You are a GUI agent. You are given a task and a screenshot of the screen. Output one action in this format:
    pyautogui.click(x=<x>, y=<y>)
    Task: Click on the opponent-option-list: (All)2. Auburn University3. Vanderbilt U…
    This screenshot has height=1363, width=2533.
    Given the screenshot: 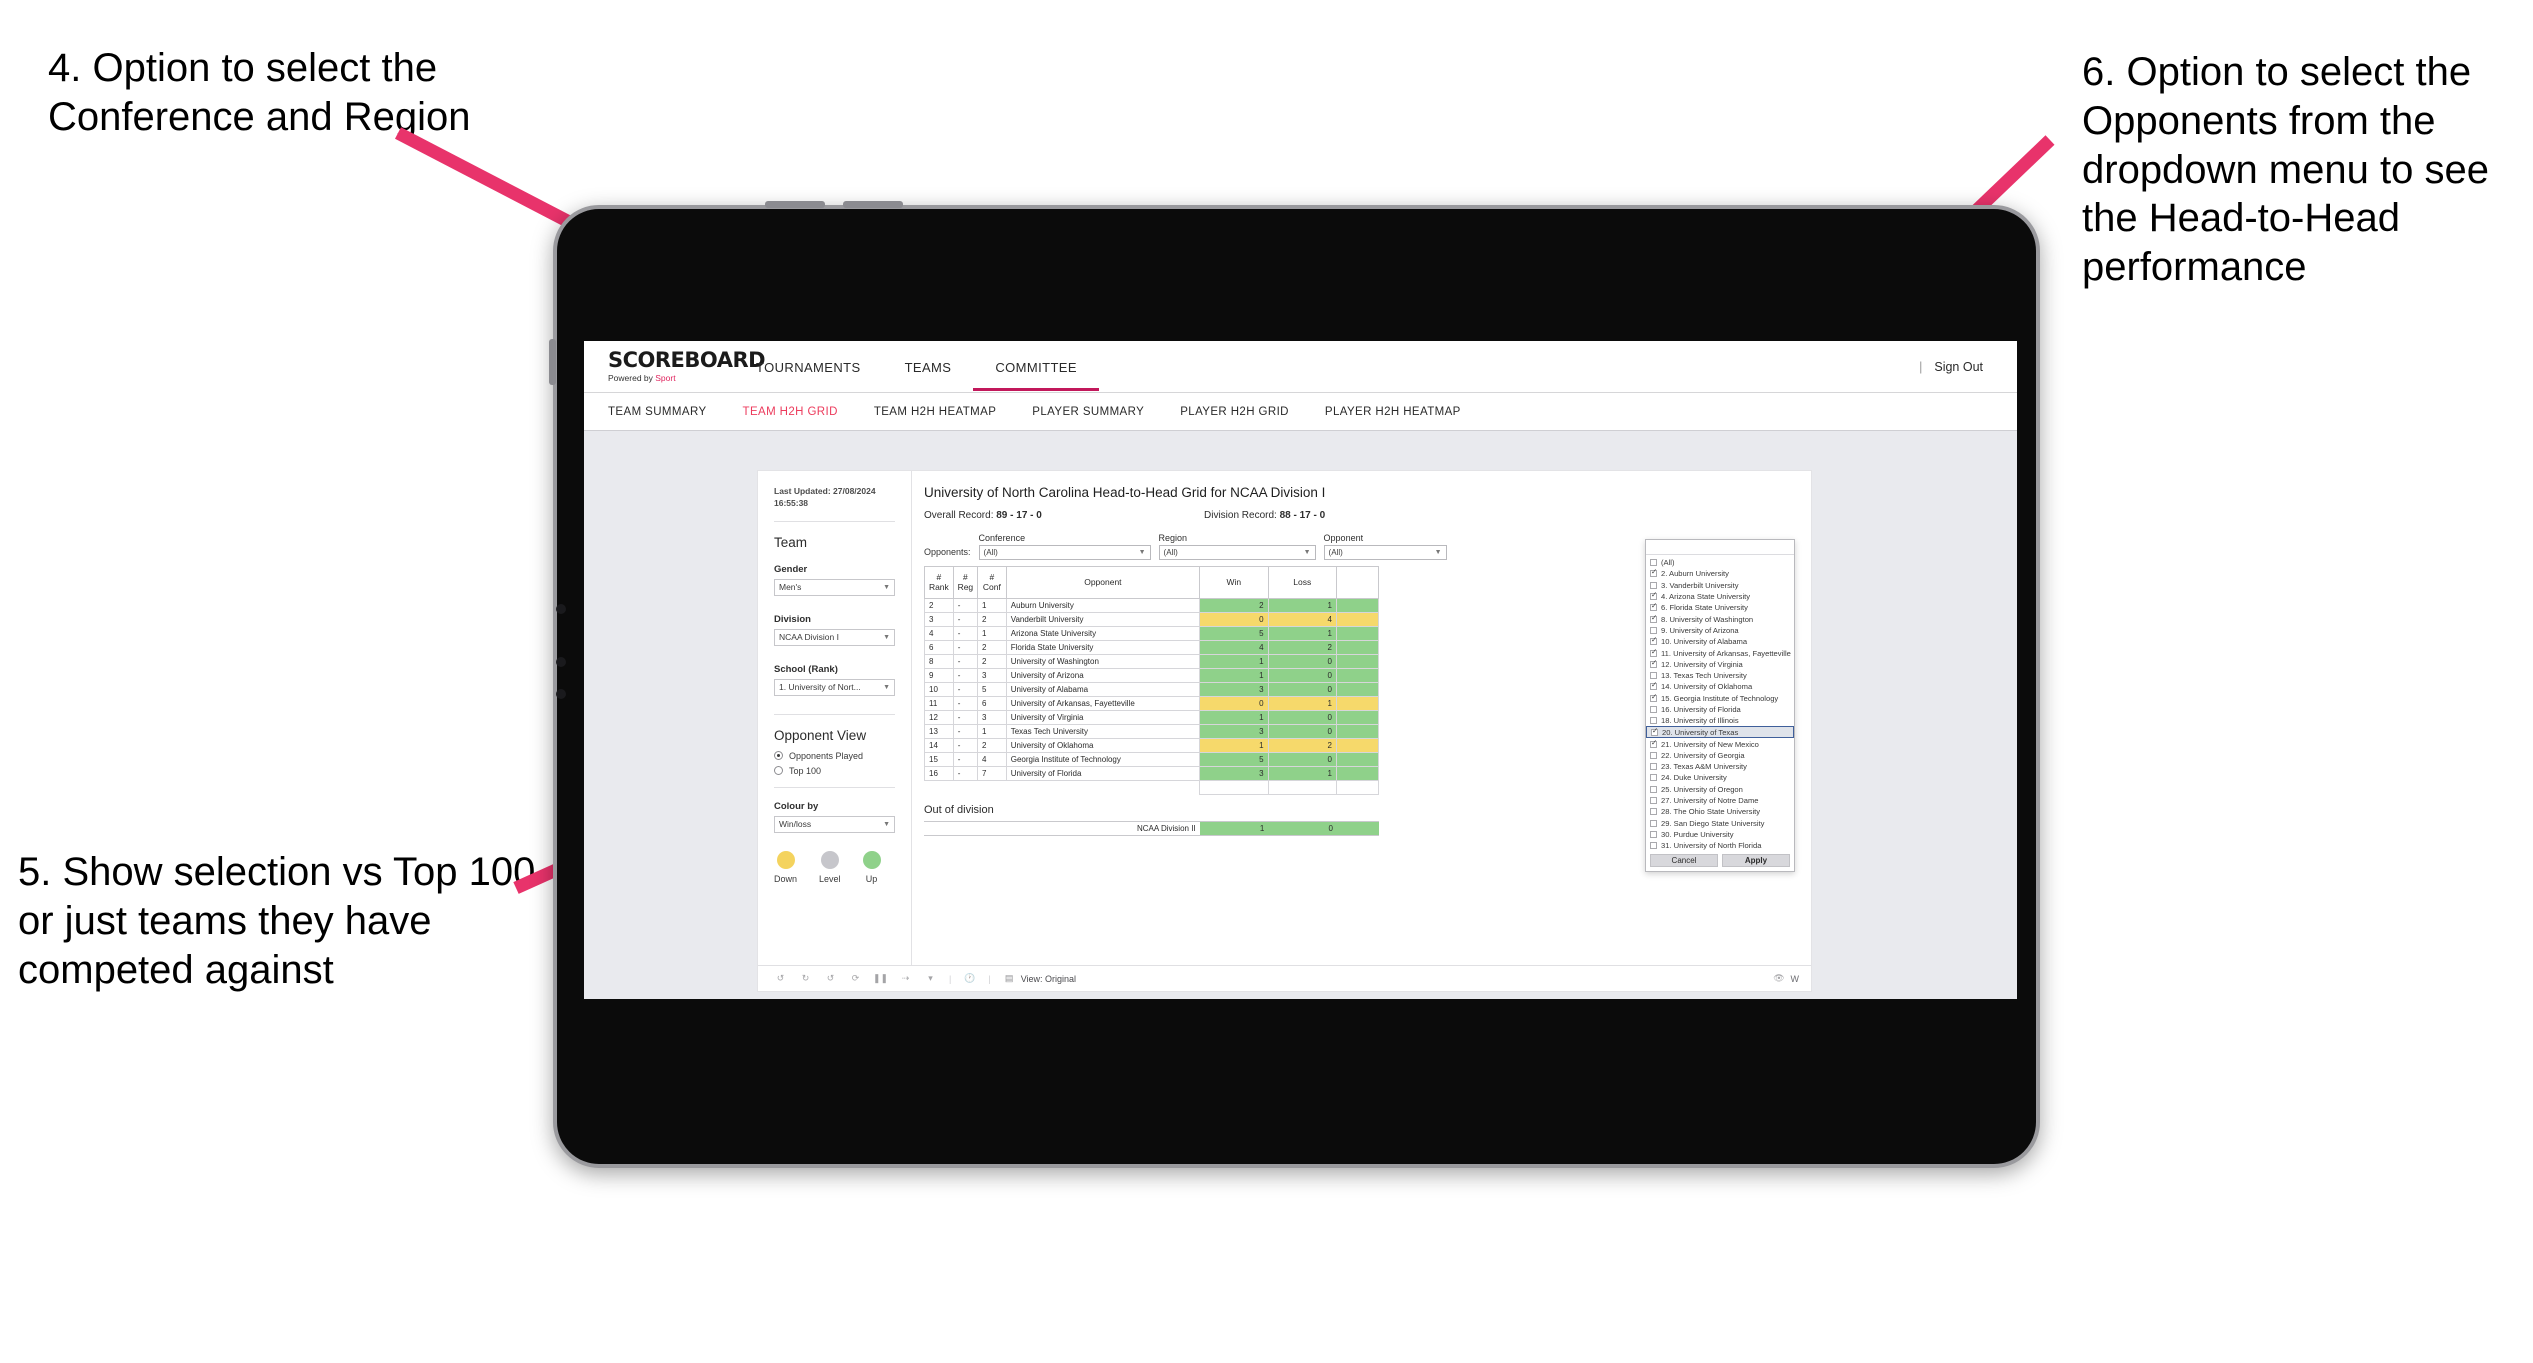 What is the action you would take?
    pyautogui.click(x=1720, y=703)
    